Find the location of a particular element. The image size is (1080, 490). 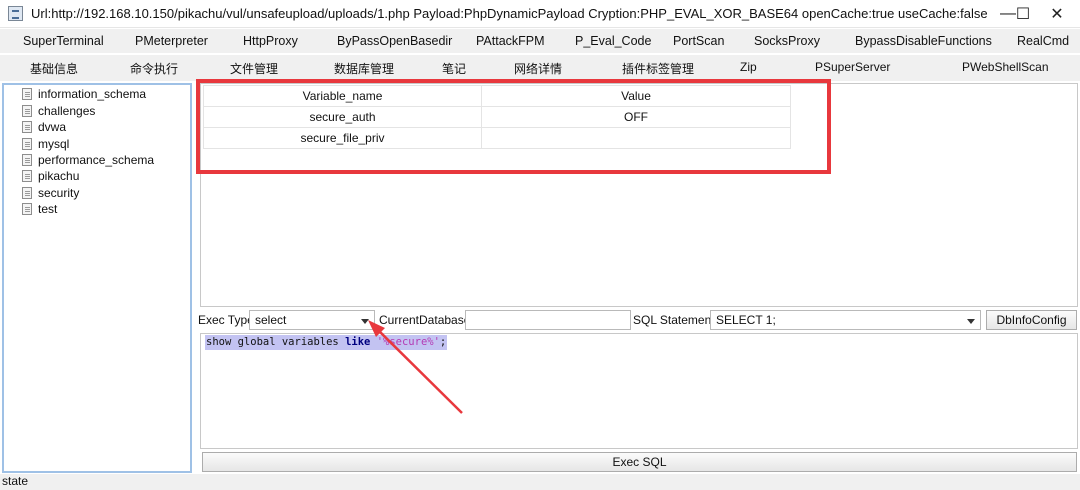

tab-network-details: 网络详情 is located at coordinates (538, 68).